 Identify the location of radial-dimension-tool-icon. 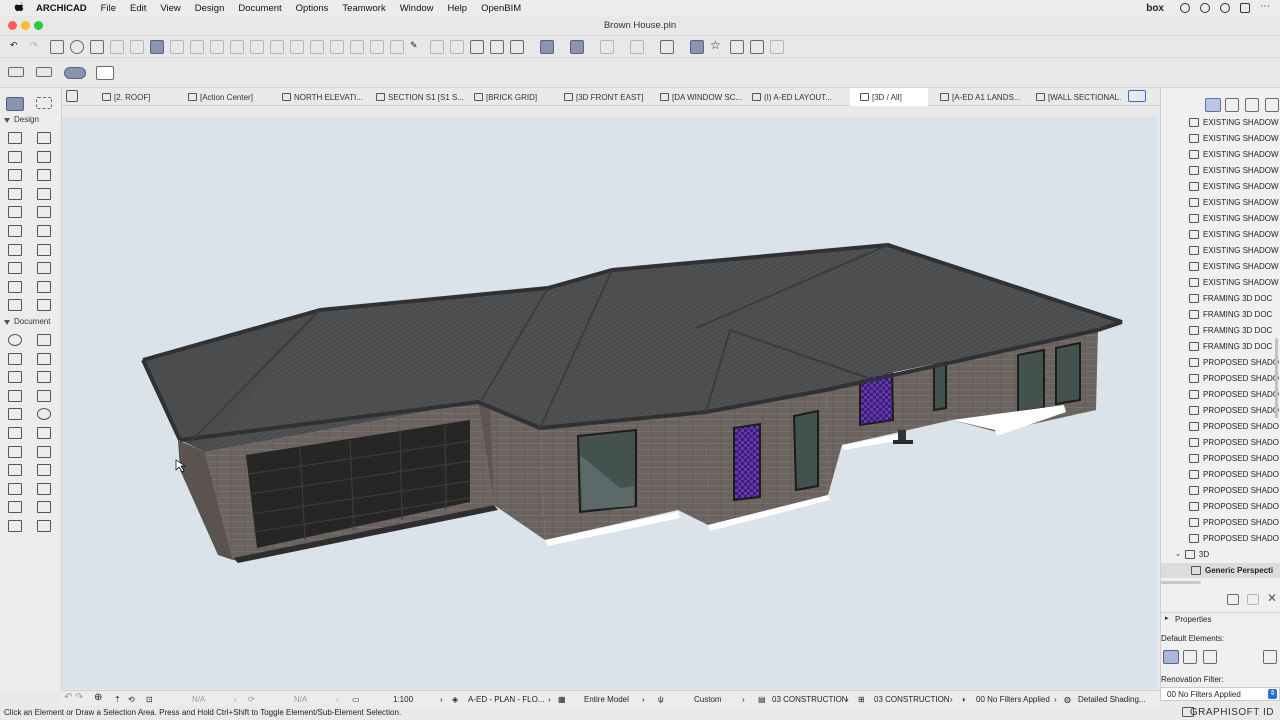
(44, 507).